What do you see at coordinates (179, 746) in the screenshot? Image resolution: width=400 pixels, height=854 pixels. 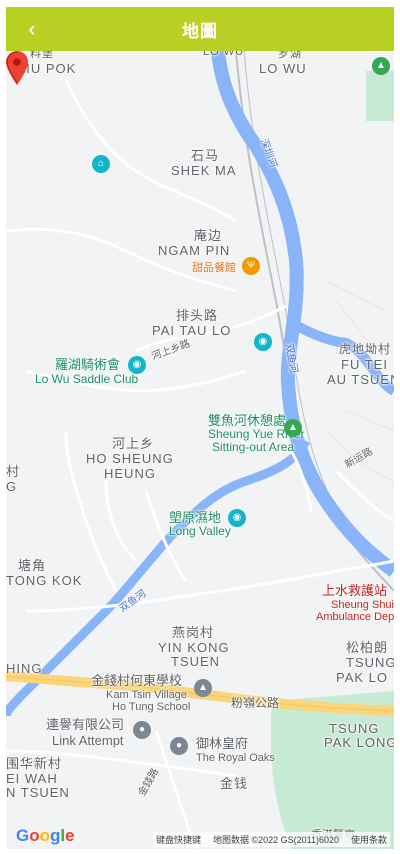 I see `residence-pin-icon: ●` at bounding box center [179, 746].